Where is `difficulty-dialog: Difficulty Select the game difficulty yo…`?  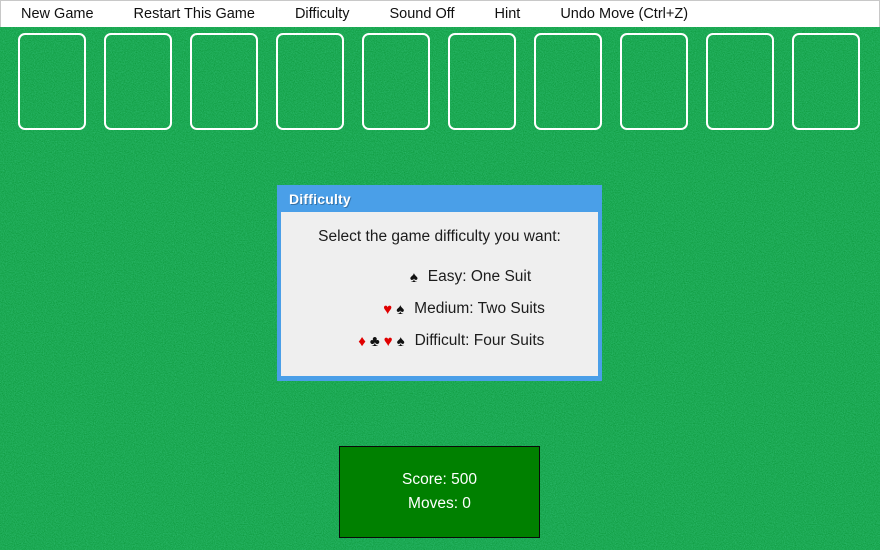
difficulty-dialog: Difficulty Select the game difficulty yo… is located at coordinates (439, 283).